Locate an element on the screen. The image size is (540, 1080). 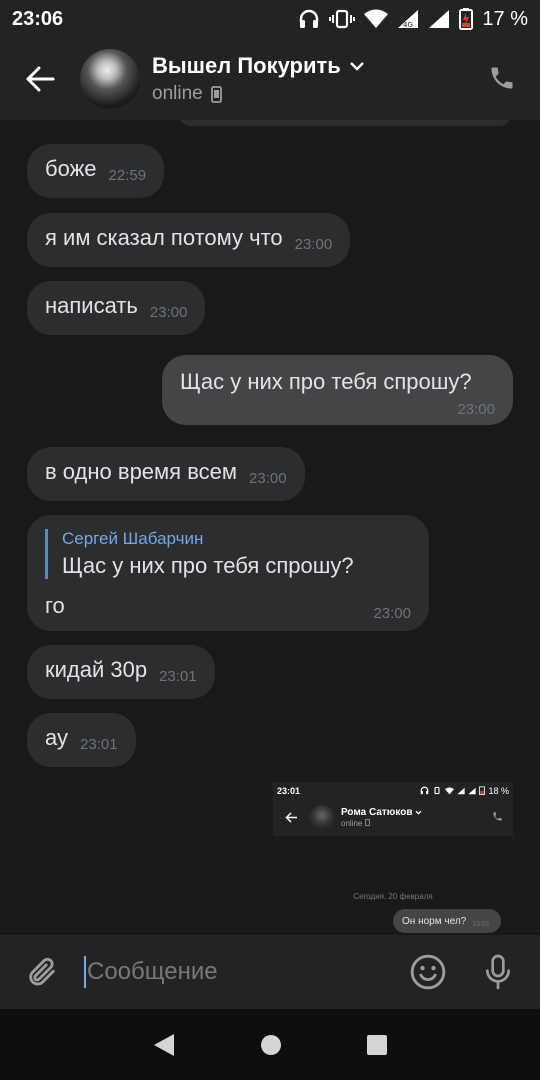
reply-author: Сергей Шабарчин is located at coordinates (133, 538).